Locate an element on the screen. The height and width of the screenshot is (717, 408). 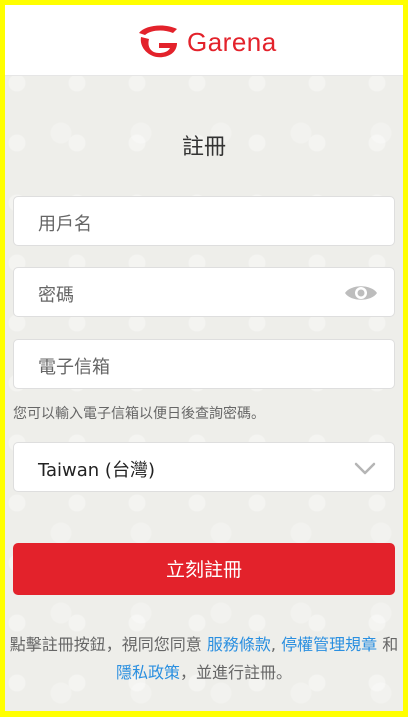
password-placeholder: 密碼 is located at coordinates (56, 295).